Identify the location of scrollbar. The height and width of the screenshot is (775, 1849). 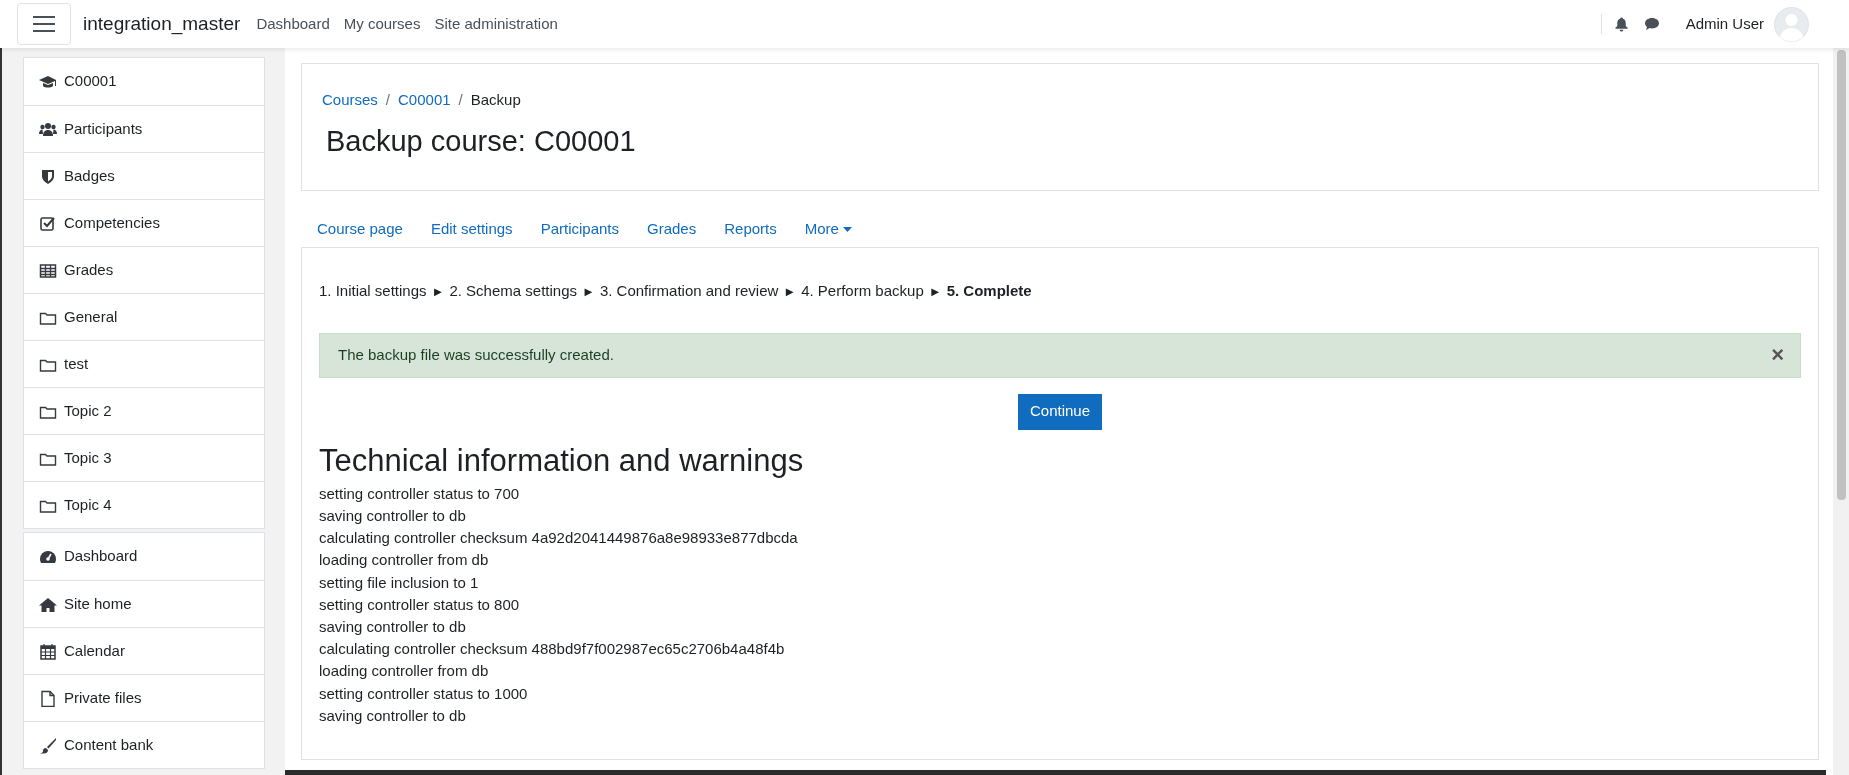
(1841, 411).